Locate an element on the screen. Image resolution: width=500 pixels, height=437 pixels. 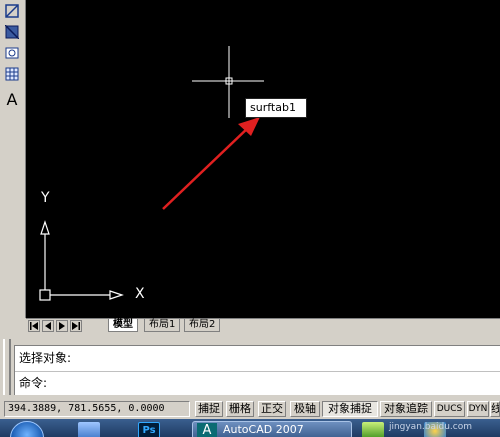
command-history-line: 选择对象: is located at coordinates (45, 358).